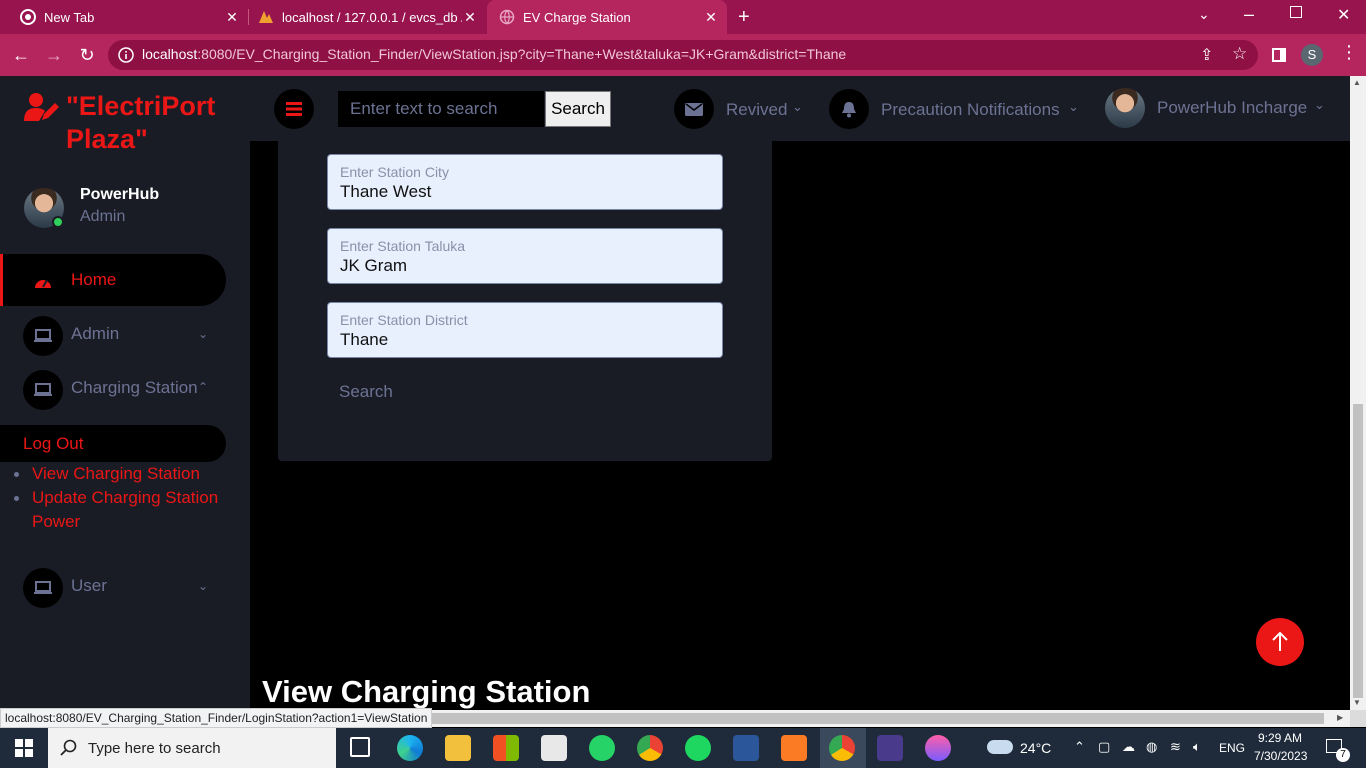 The width and height of the screenshot is (1366, 768). What do you see at coordinates (525, 256) in the screenshot?
I see `station-taluka-field: Enter Station Taluka JK Gram` at bounding box center [525, 256].